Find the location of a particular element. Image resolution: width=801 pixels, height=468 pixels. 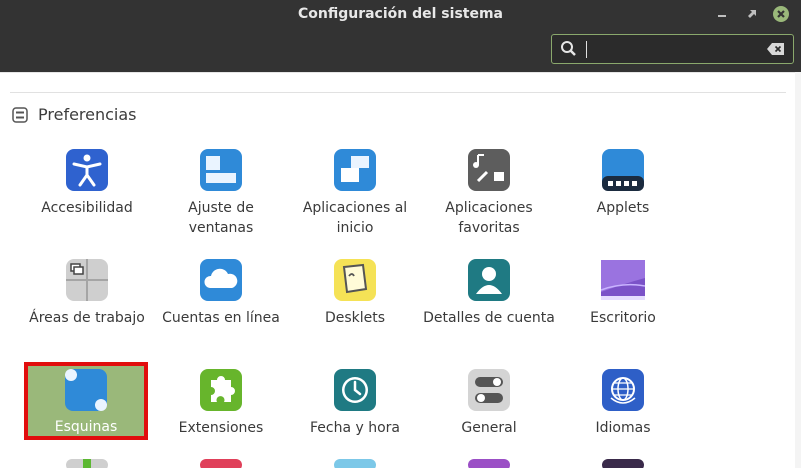

section-title: Preferencias is located at coordinates (87, 114).